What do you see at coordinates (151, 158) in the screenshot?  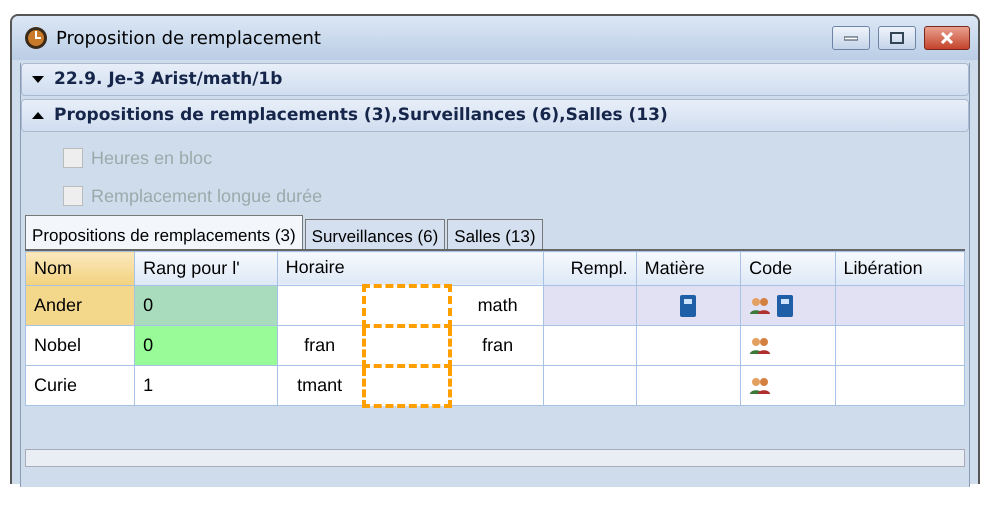 I see `checkbox-label: Heures en bloc` at bounding box center [151, 158].